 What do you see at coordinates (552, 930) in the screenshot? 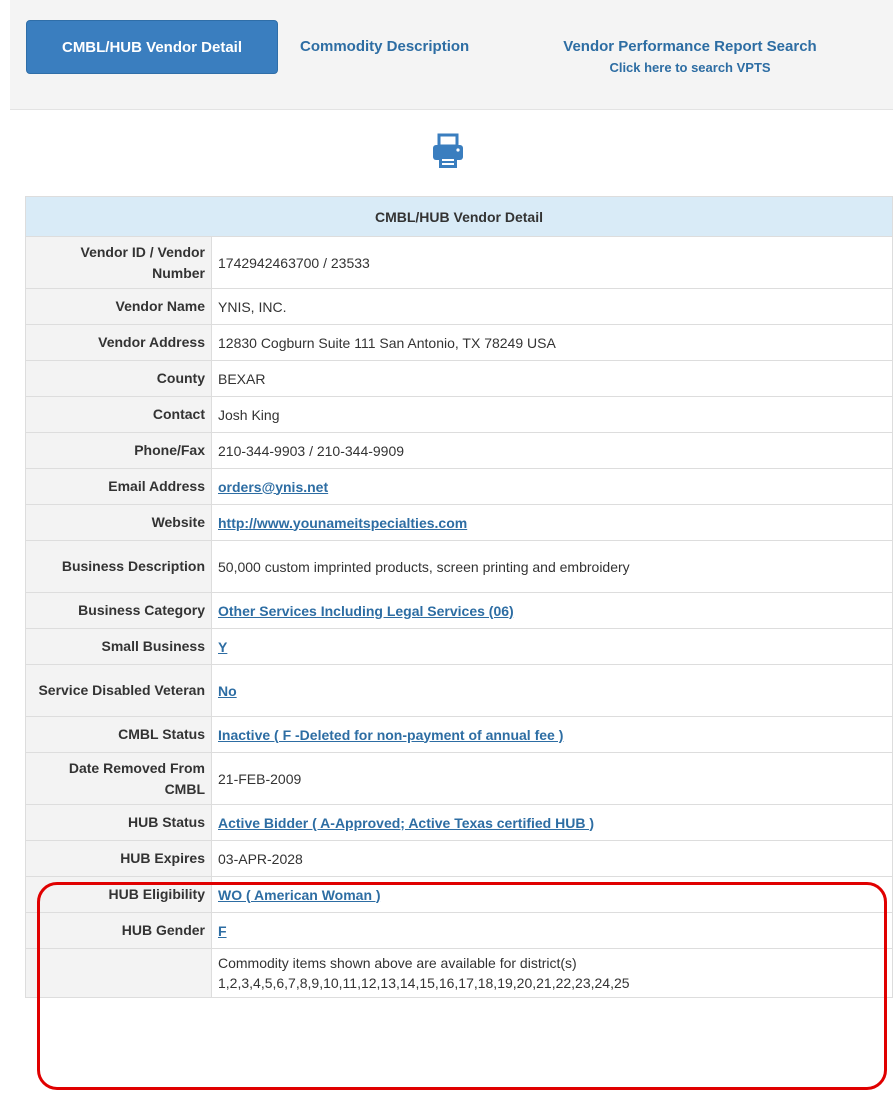
I see `row-value-cell: F` at bounding box center [552, 930].